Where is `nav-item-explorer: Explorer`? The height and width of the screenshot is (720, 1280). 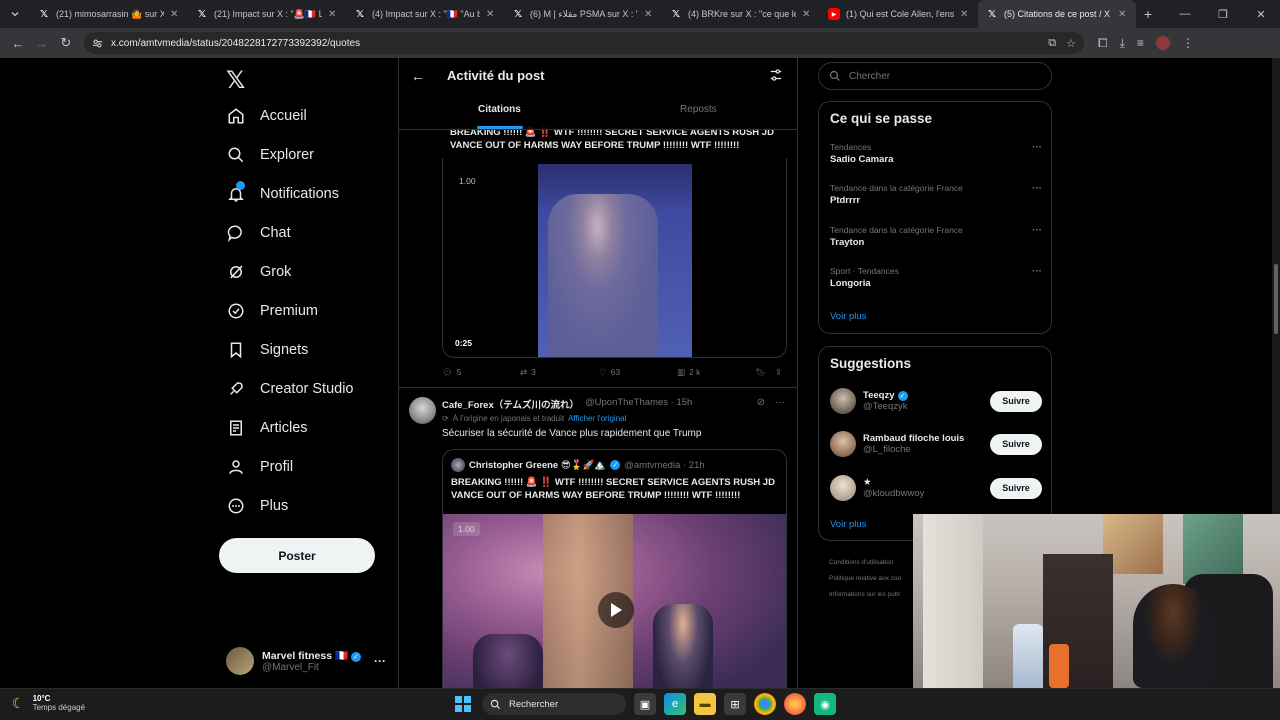
nav-item-explorer: Explorer is located at coordinates (270, 155).